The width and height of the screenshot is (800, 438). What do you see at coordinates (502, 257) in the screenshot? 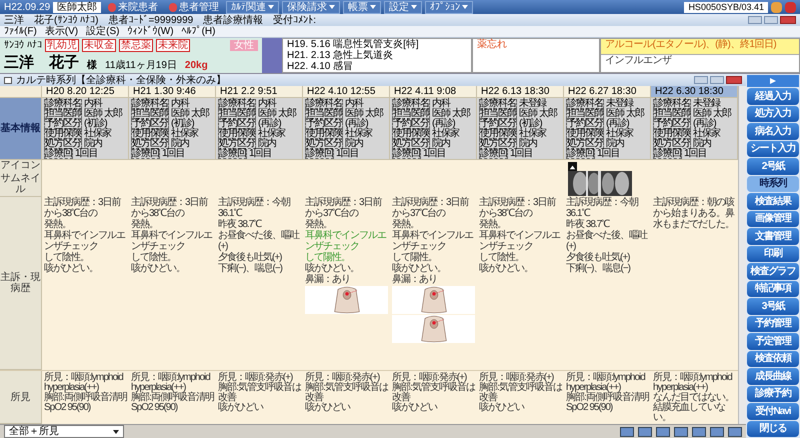
I see `history-text: して陰性。` at bounding box center [502, 257].